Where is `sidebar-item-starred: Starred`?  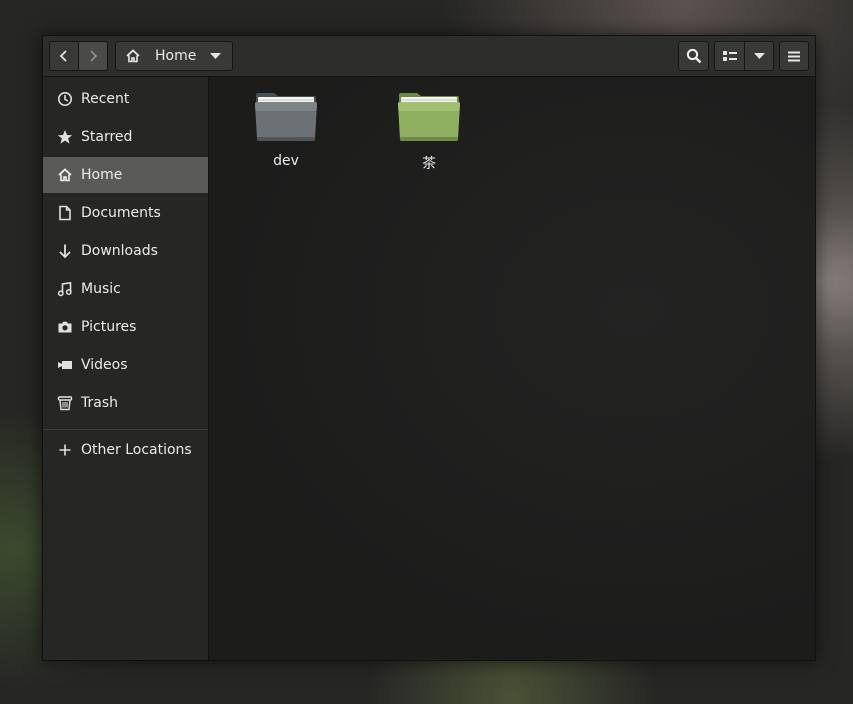
sidebar-item-starred: Starred is located at coordinates (125, 137).